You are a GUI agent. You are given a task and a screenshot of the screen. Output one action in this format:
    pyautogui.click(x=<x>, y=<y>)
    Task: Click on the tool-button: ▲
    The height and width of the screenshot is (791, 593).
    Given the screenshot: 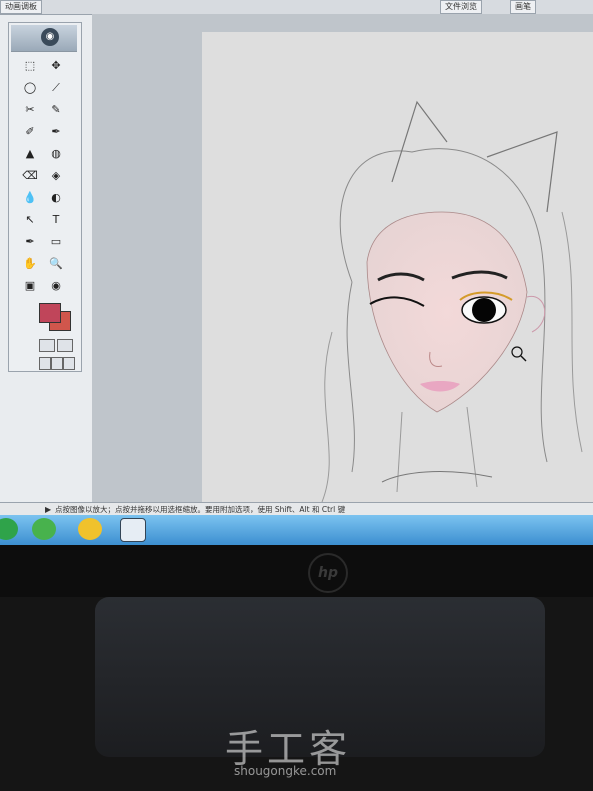 What is the action you would take?
    pyautogui.click(x=30, y=154)
    